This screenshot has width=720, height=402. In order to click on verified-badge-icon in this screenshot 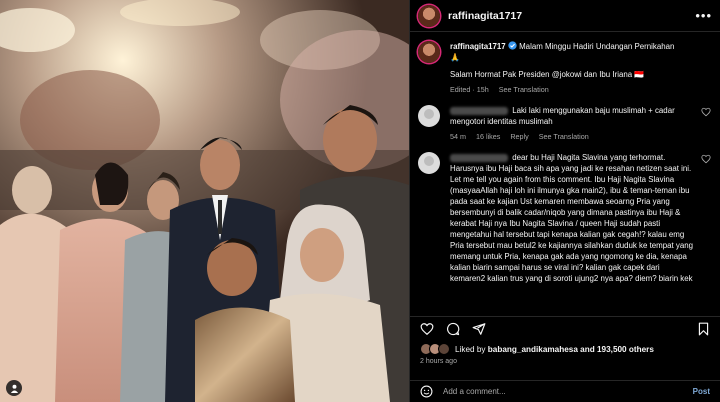, I will do `click(512, 45)`.